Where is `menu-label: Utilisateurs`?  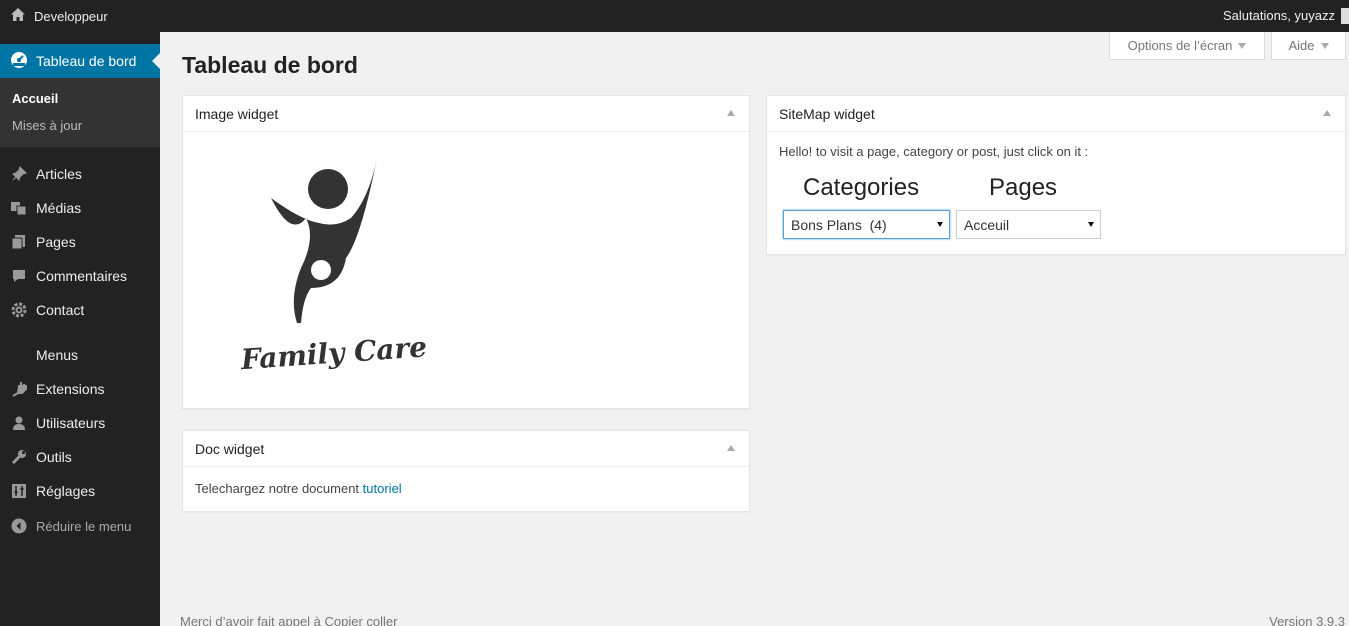 menu-label: Utilisateurs is located at coordinates (71, 423).